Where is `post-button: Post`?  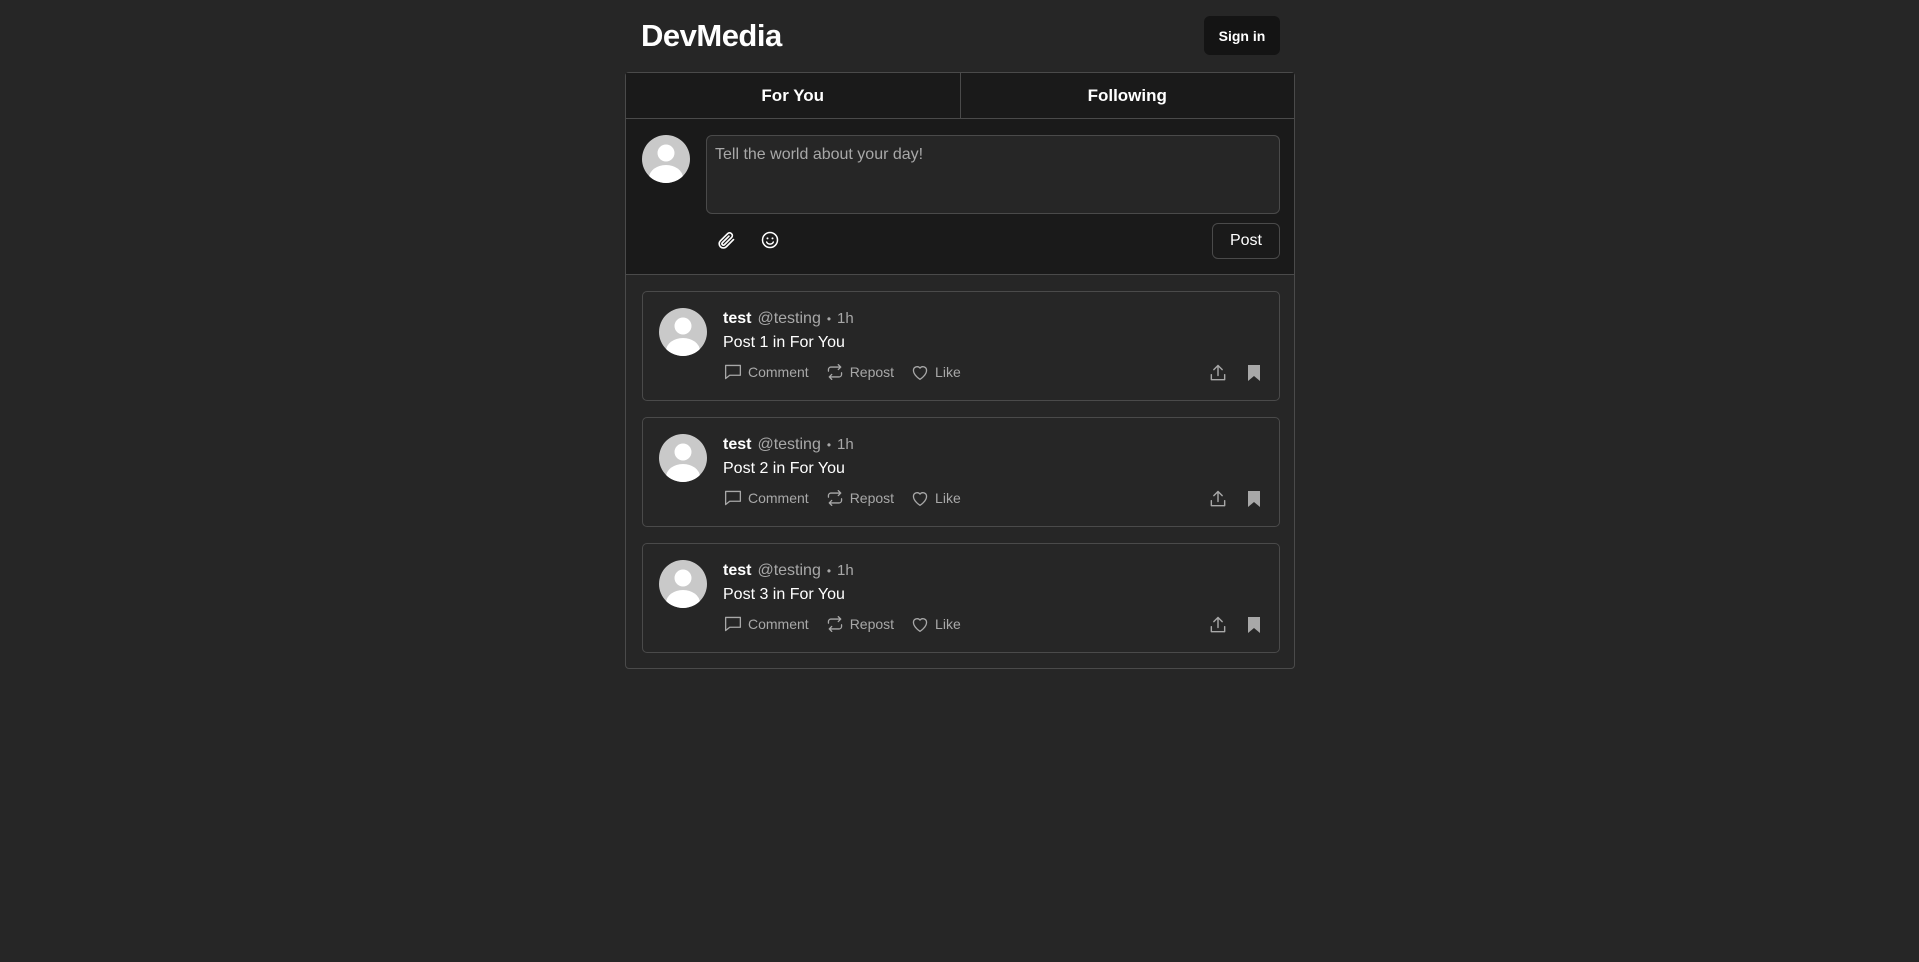 post-button: Post is located at coordinates (1246, 241).